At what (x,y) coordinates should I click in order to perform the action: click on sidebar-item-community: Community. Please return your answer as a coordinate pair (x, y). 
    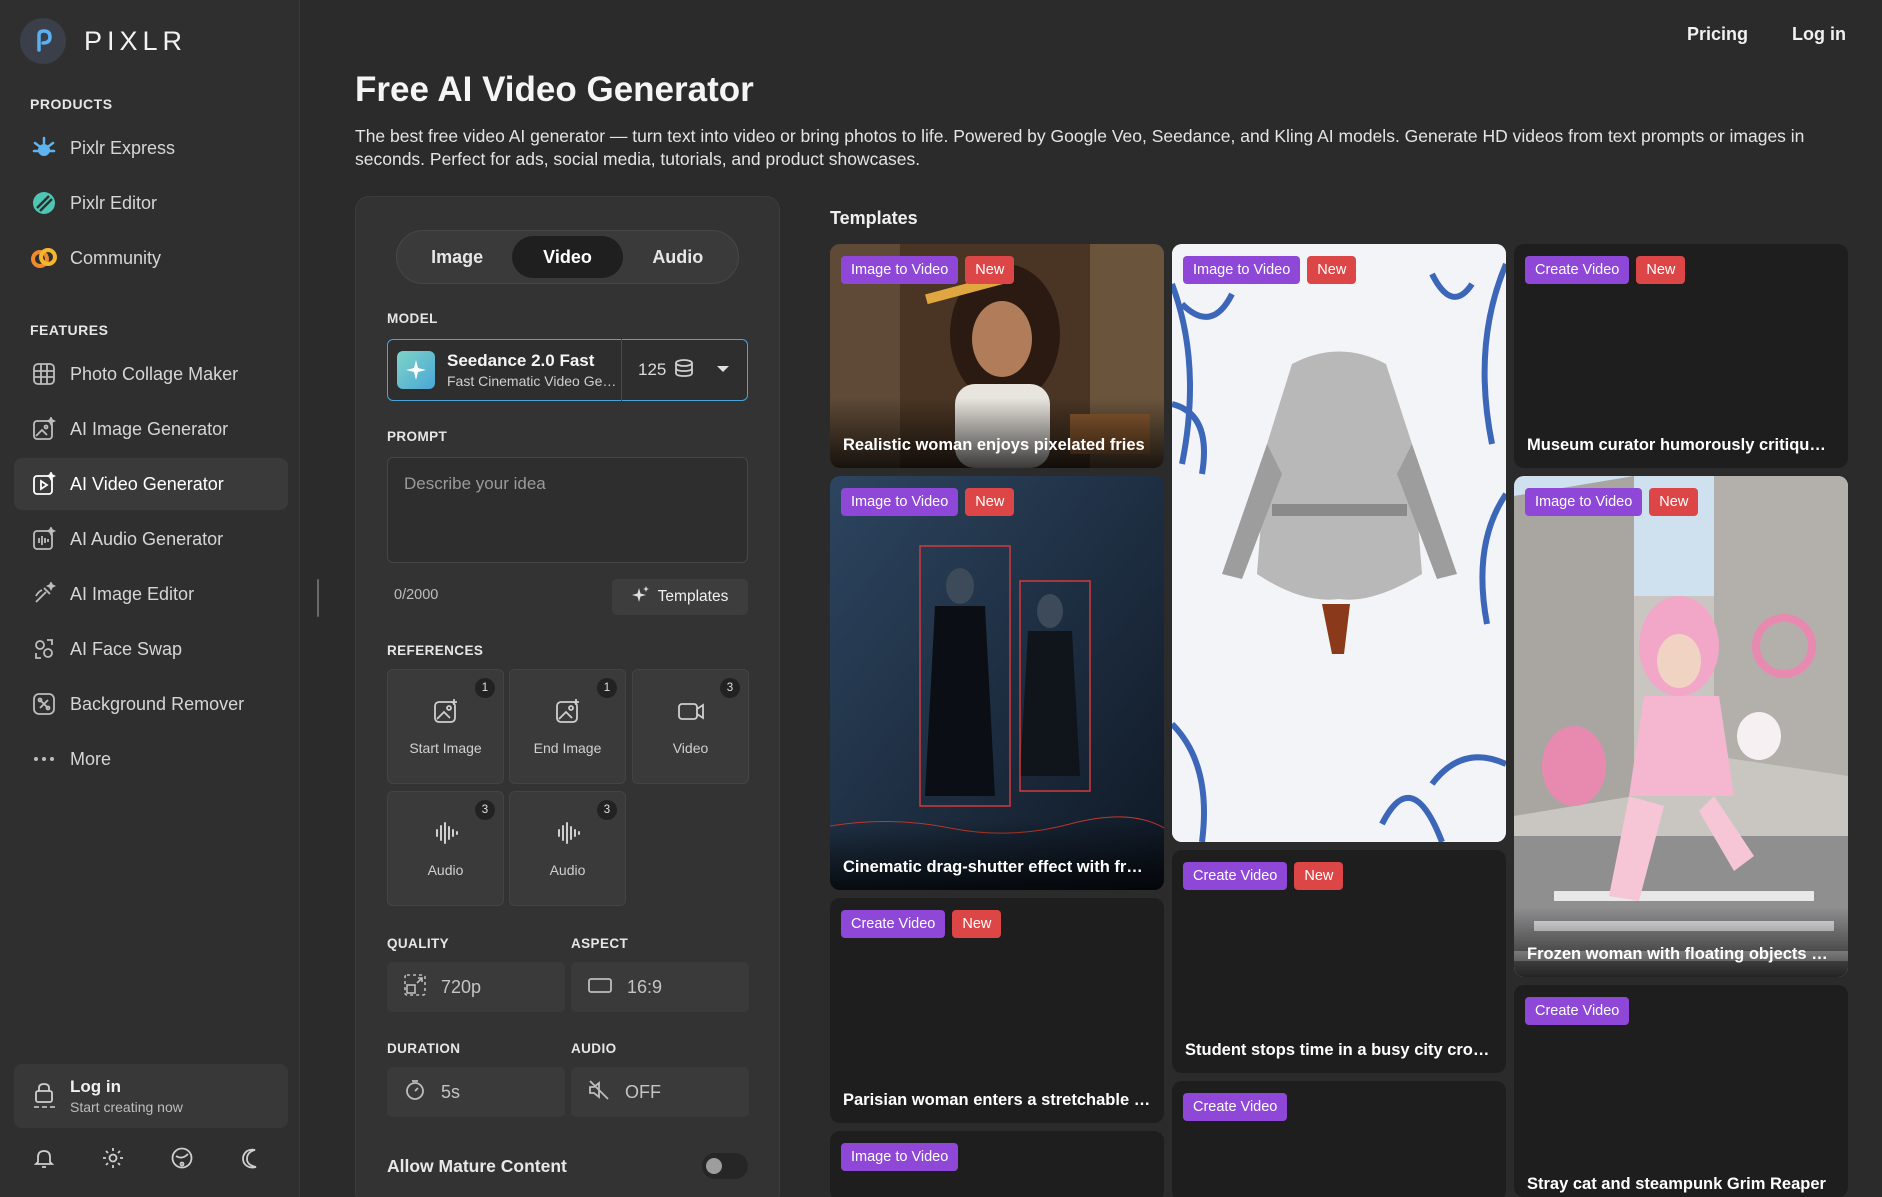
    Looking at the image, I should click on (151, 258).